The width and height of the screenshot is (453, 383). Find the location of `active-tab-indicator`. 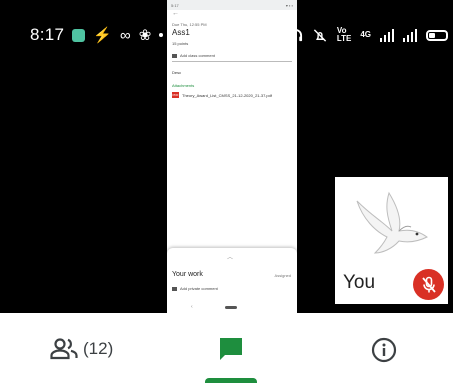

active-tab-indicator is located at coordinates (231, 380).